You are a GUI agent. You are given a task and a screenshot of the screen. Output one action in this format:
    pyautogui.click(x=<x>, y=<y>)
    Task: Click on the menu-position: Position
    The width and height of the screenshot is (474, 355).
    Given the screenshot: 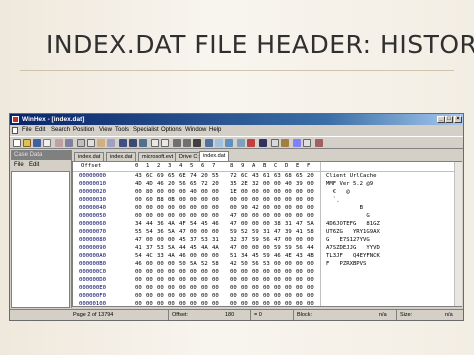 What is the action you would take?
    pyautogui.click(x=83, y=130)
    